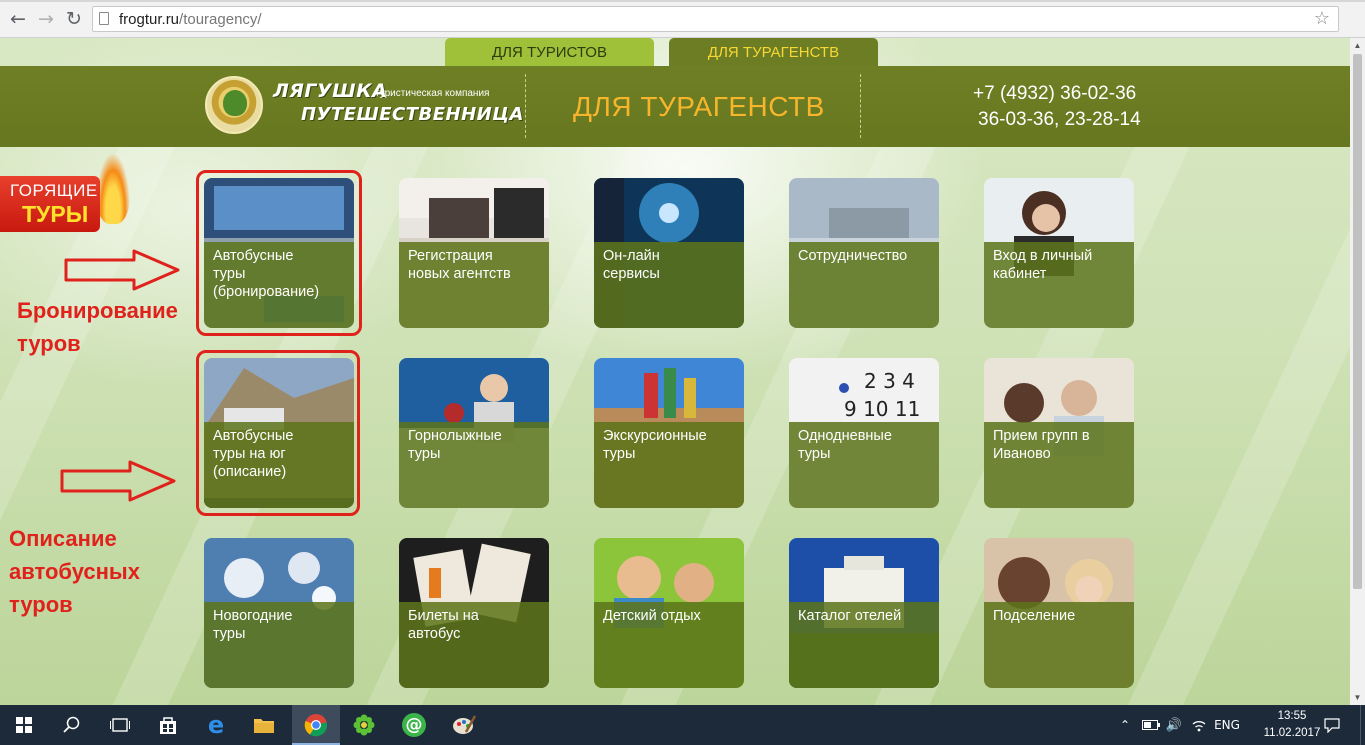 This screenshot has height=745, width=1365. Describe the element at coordinates (631, 265) in the screenshot. I see `tile-label: Он-лайн сервисы` at that location.